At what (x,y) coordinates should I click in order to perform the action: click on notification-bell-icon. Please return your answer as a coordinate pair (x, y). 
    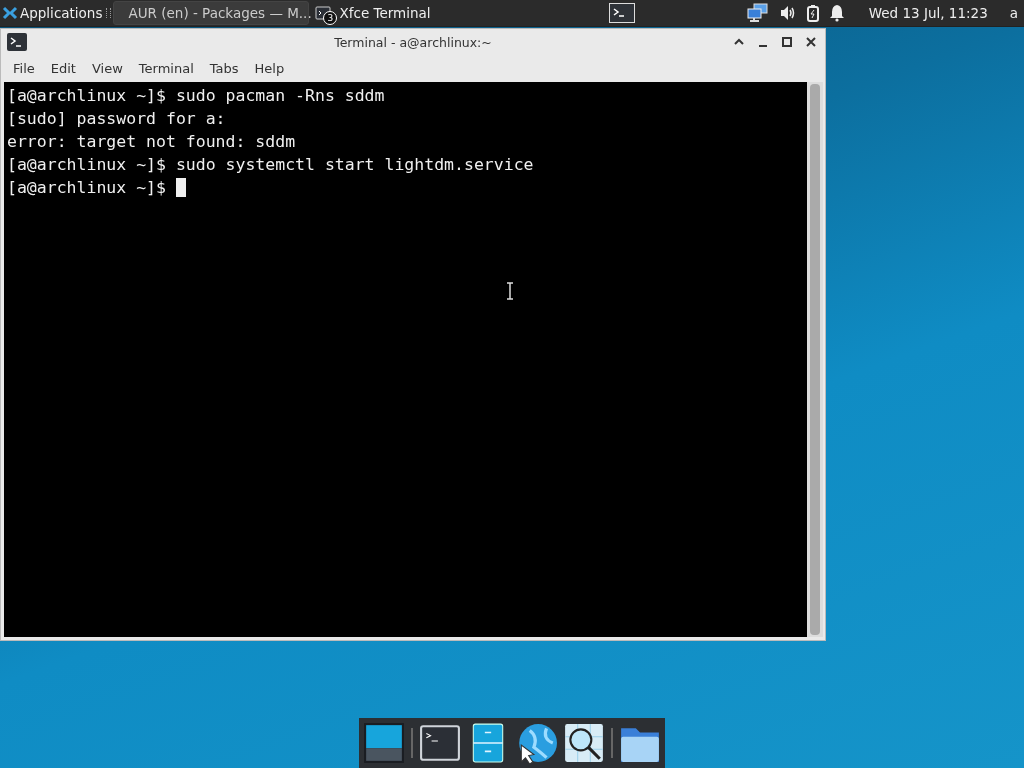
    Looking at the image, I should click on (836, 13).